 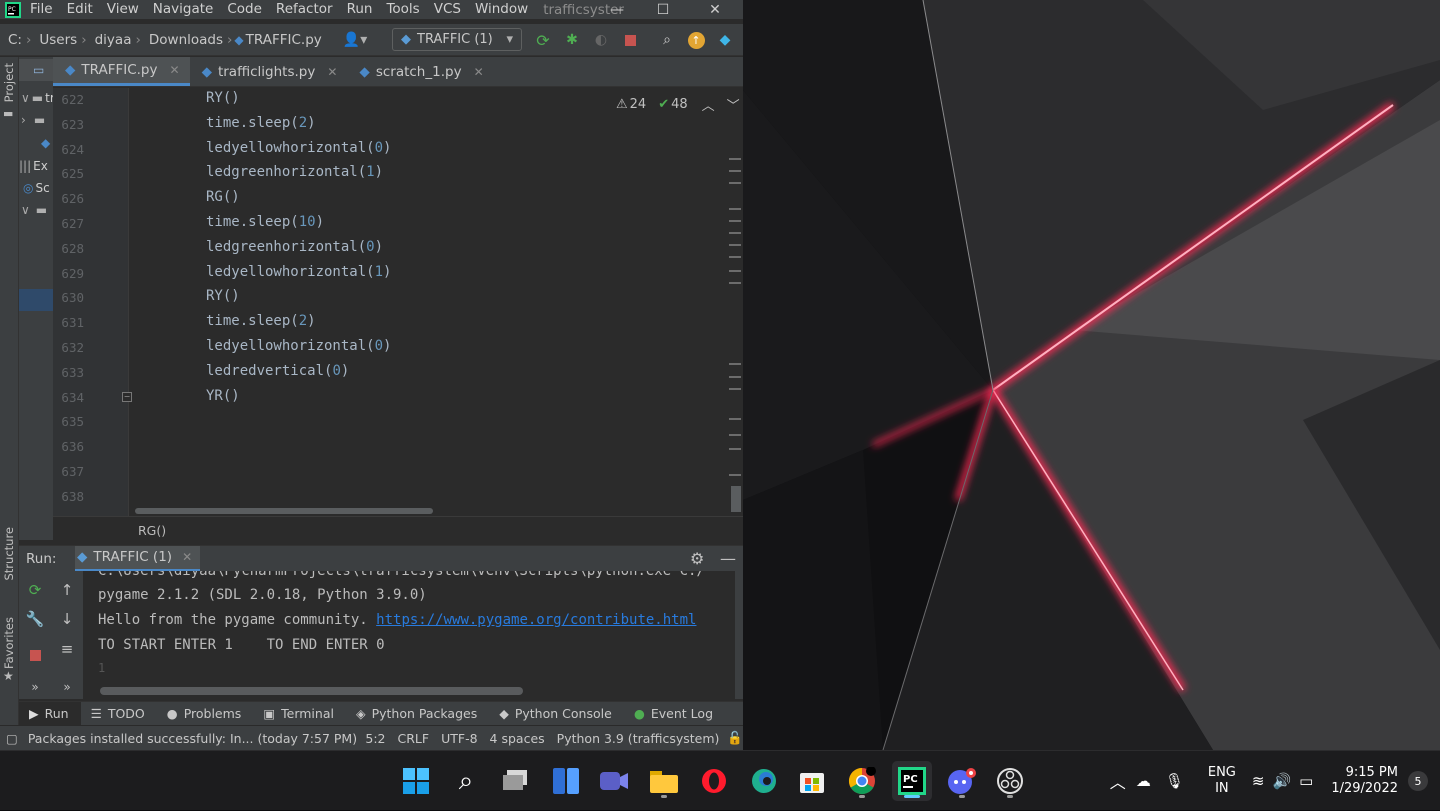 I want to click on battery-icon: ▭, so click(x=1306, y=781).